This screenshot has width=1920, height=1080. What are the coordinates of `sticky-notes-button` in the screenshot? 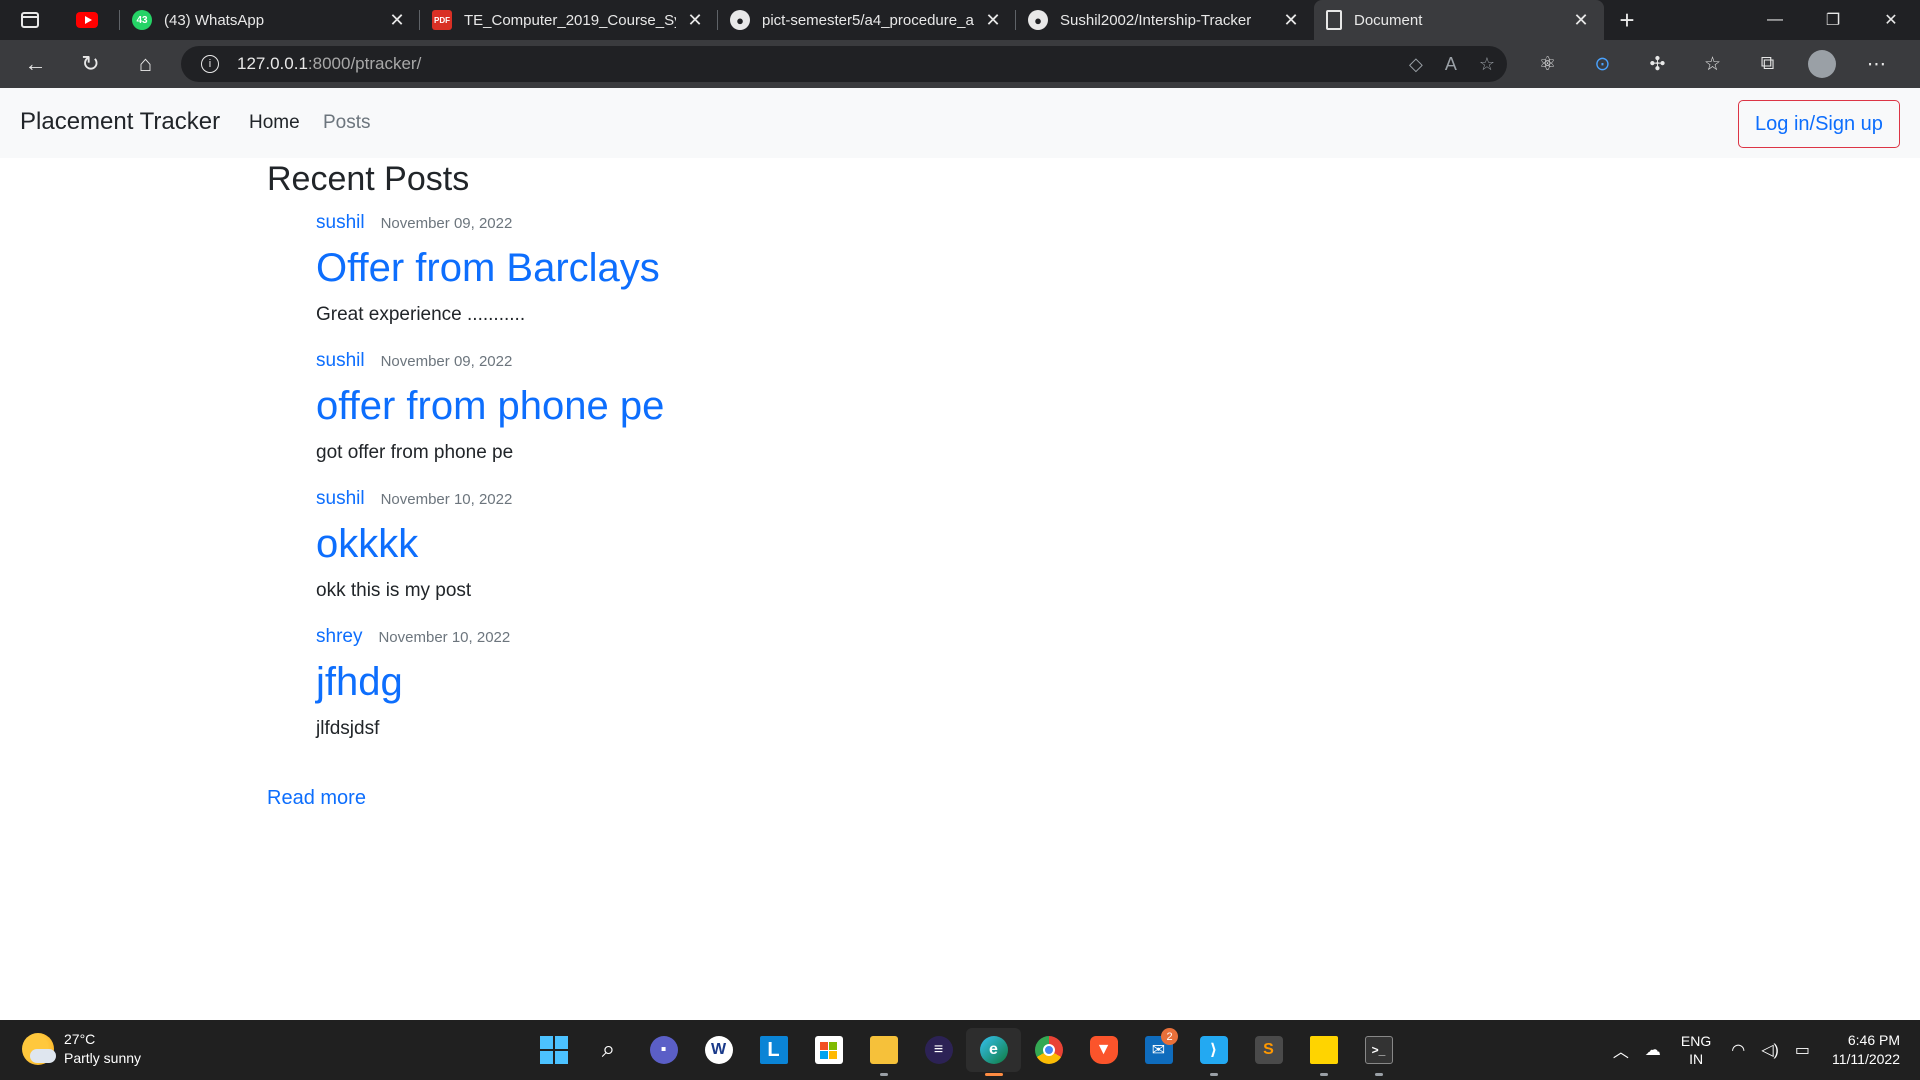 It's located at (1323, 1052).